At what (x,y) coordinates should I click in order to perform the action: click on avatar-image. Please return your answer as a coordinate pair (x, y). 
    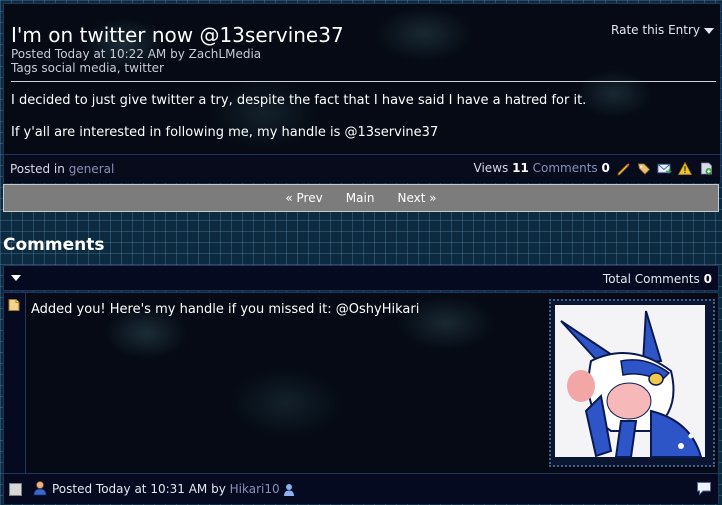
    Looking at the image, I should click on (630, 381).